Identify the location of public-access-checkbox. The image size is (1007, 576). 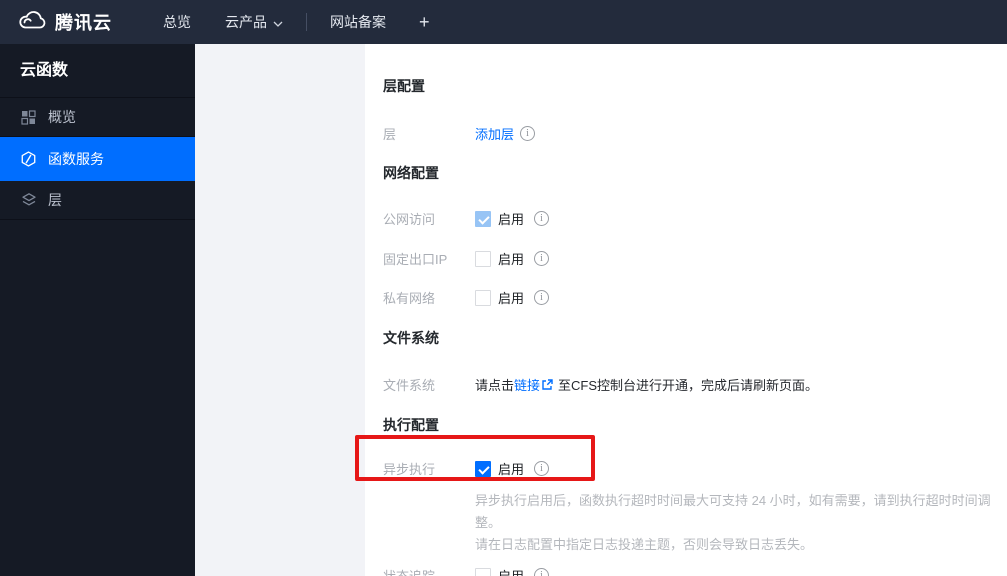
(483, 218).